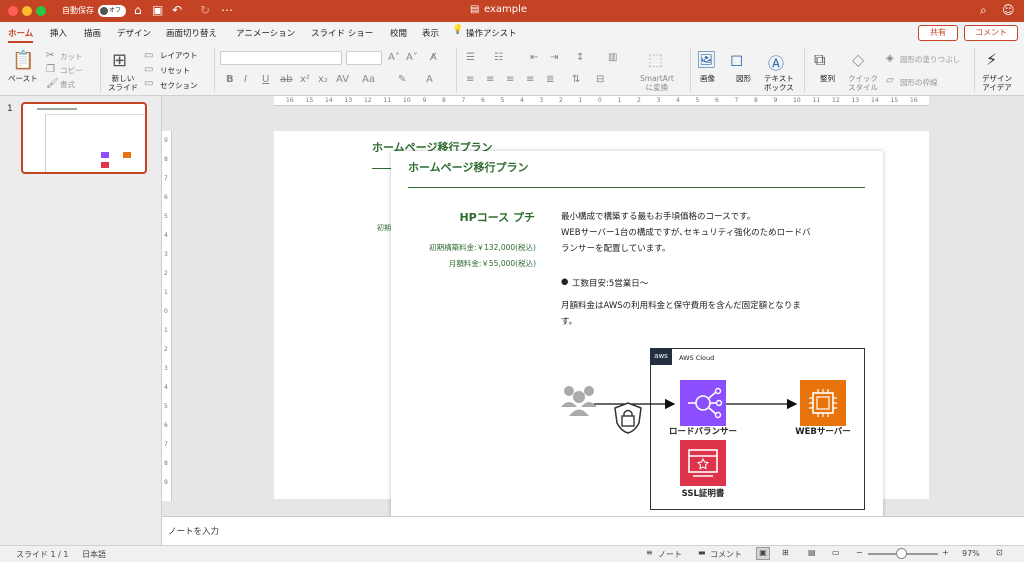 The image size is (1024, 562). I want to click on new-slide-button: 新しい スライド, so click(123, 83).